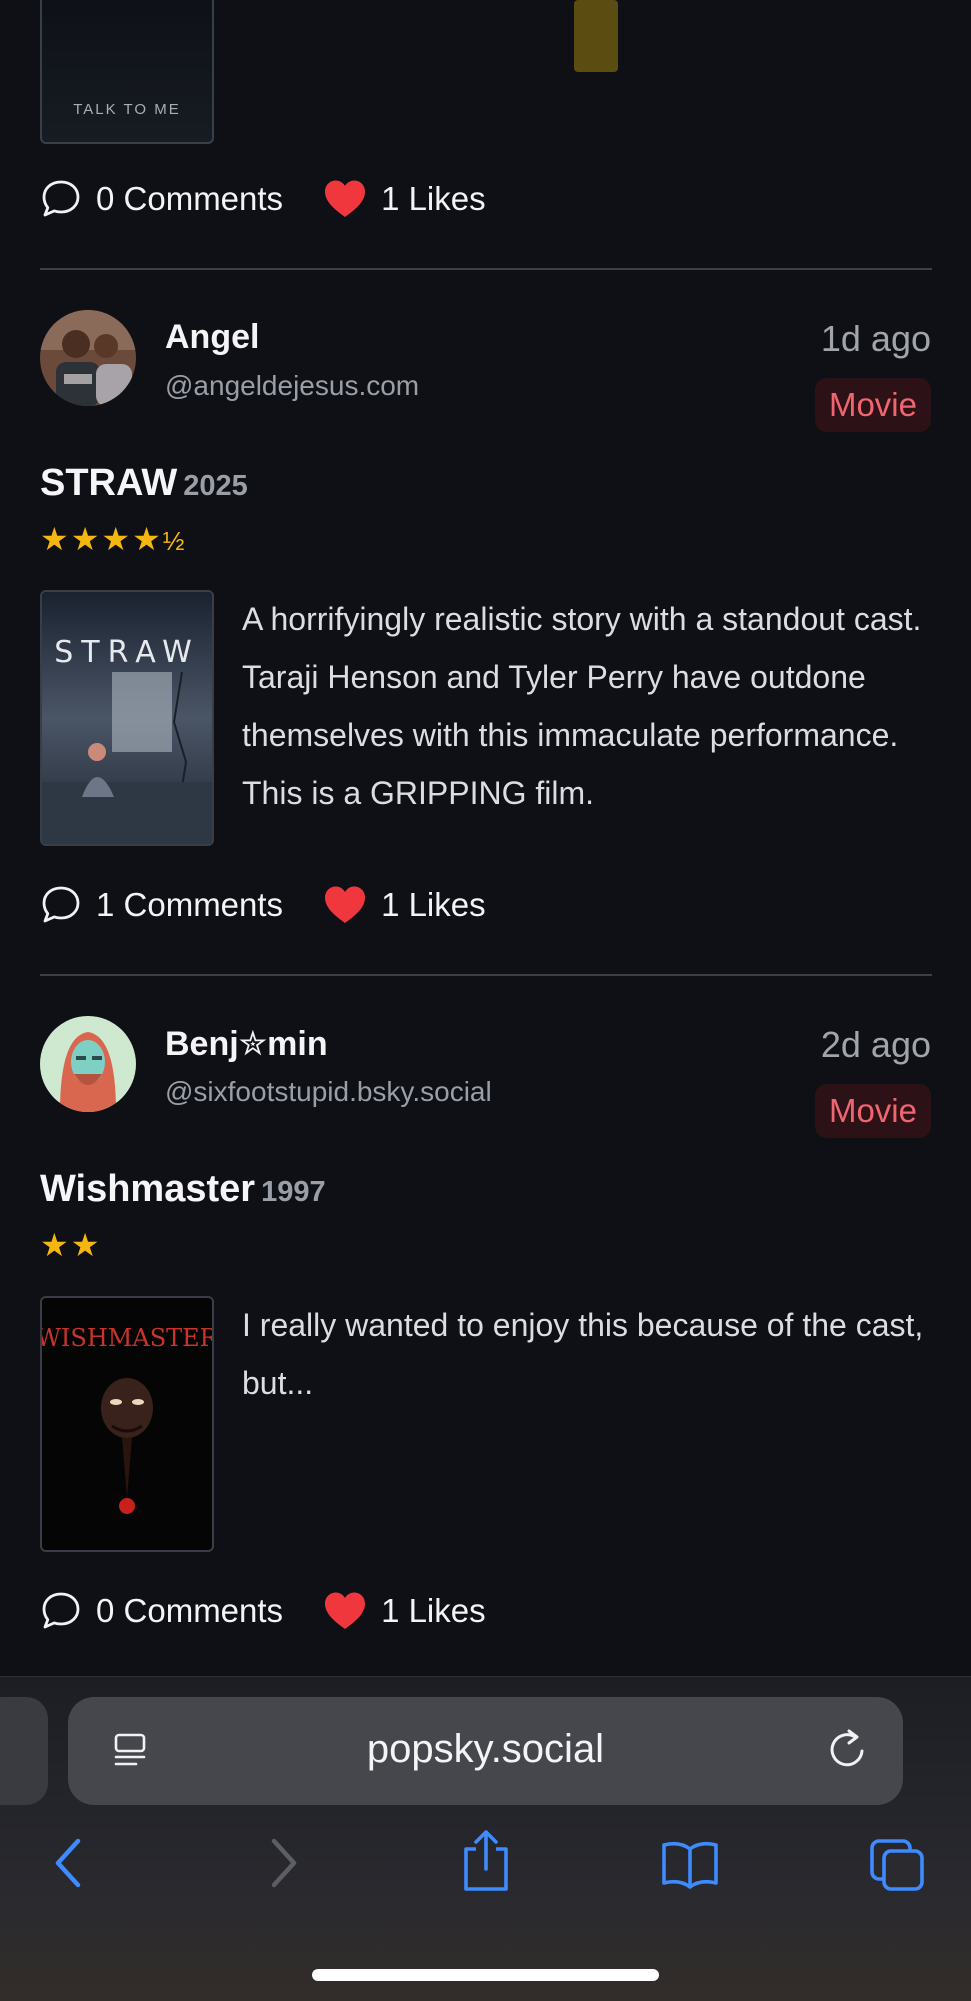  Describe the element at coordinates (875, 1044) in the screenshot. I see `post-time: 2d ago` at that location.